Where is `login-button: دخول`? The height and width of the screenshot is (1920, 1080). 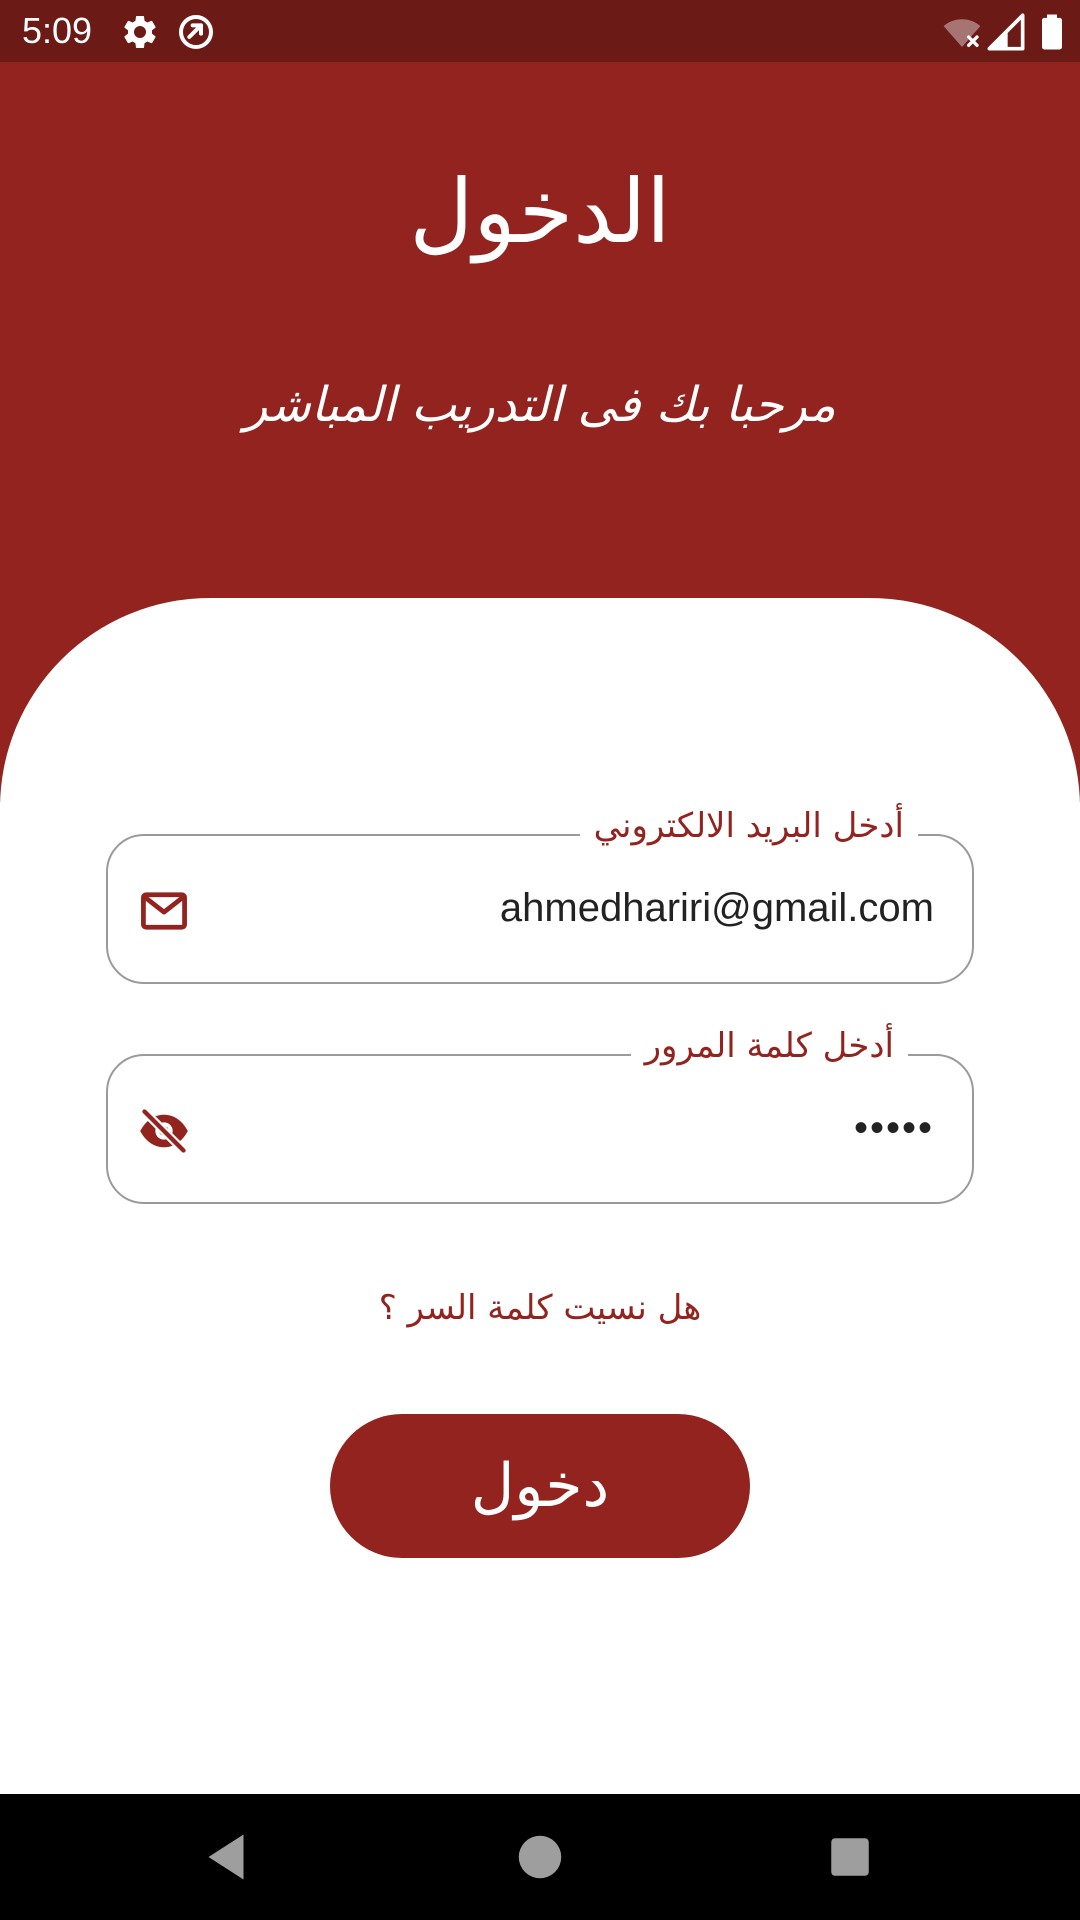 login-button: دخول is located at coordinates (540, 1486).